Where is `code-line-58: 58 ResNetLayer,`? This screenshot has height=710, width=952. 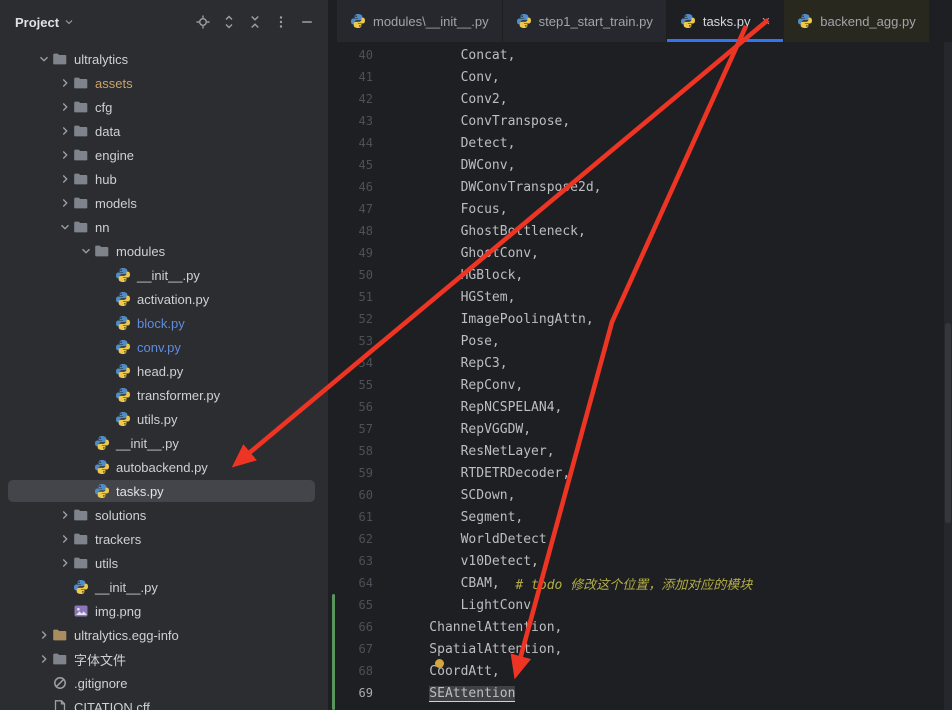
code-line-58: 58 ResNetLayer, is located at coordinates (640, 451).